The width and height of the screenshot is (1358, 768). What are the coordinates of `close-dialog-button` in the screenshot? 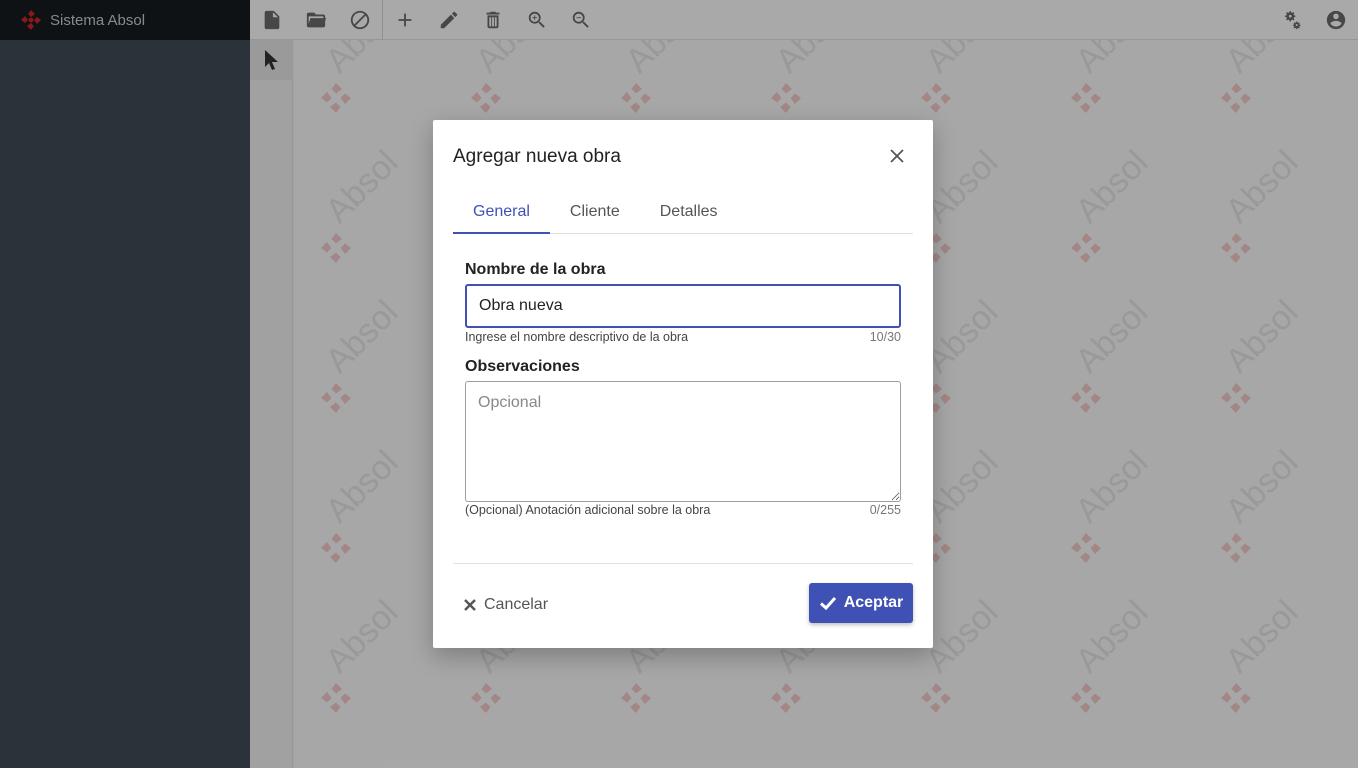 It's located at (897, 156).